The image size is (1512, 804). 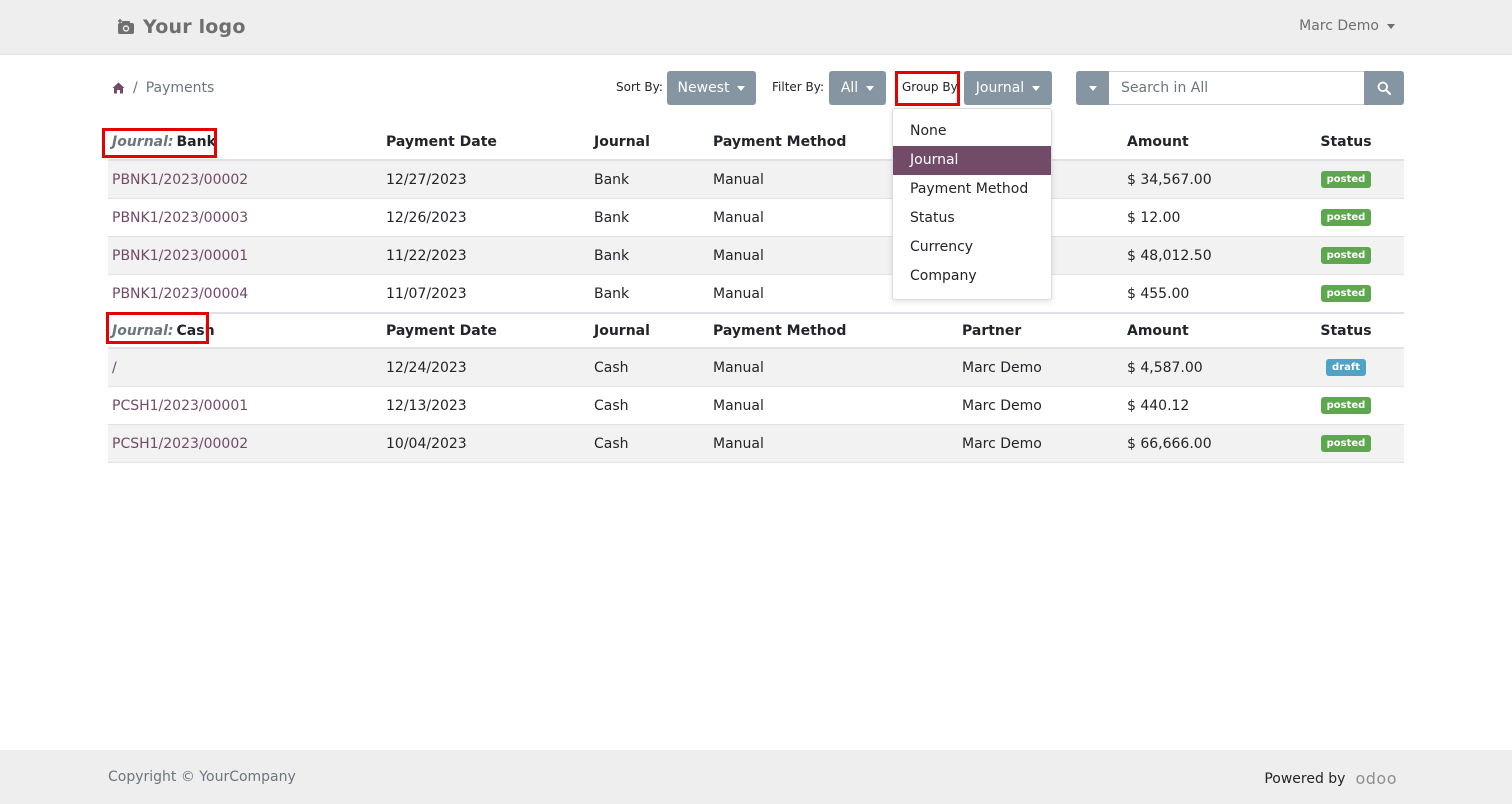 I want to click on payment-name-link: PBNK1/2023/00004, so click(x=180, y=293).